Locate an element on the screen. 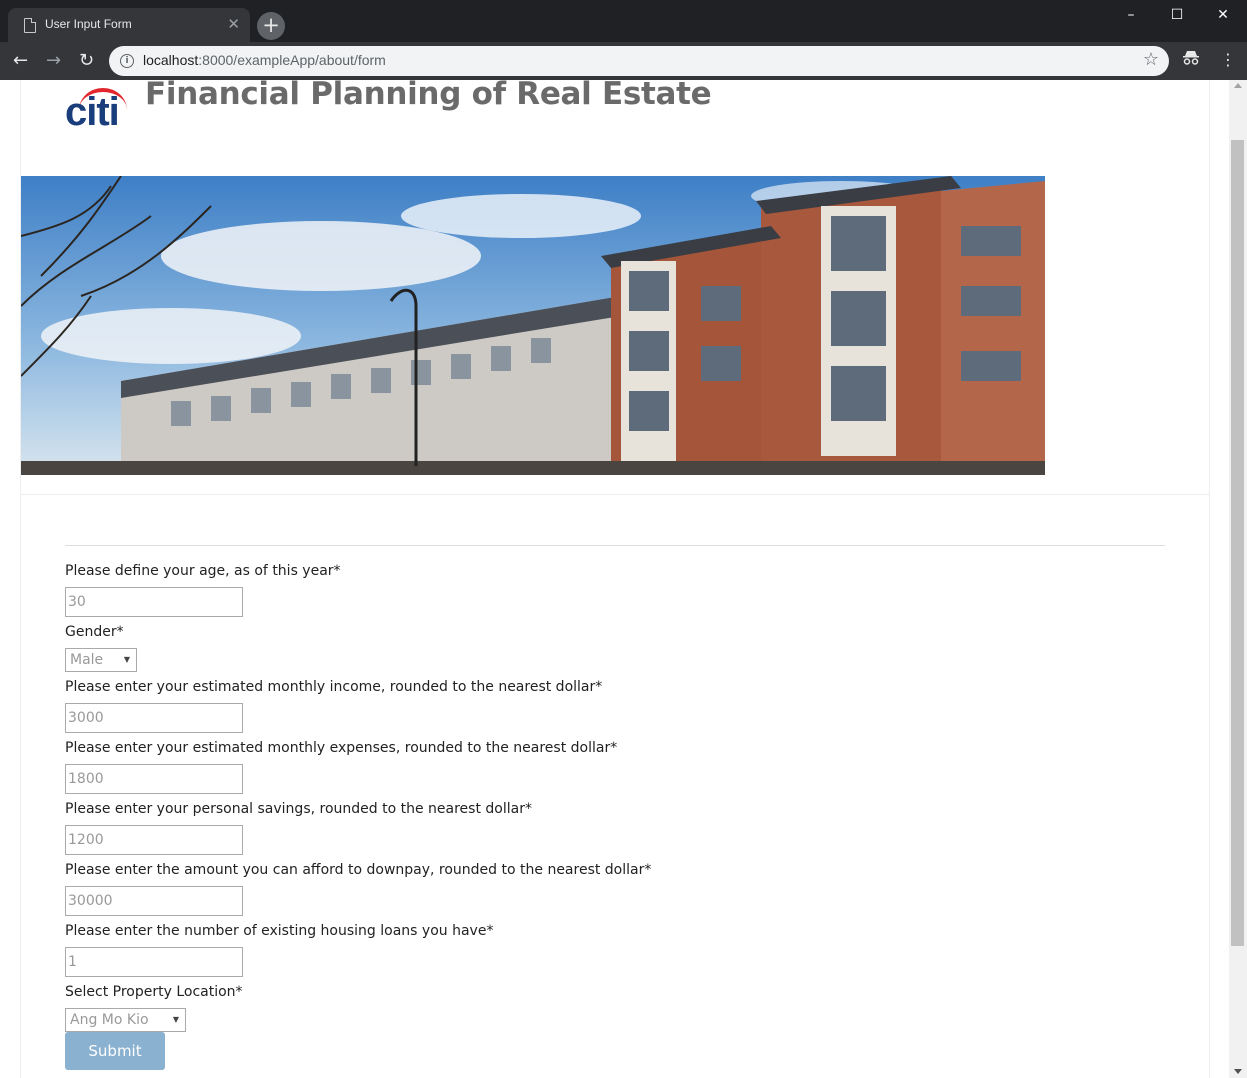 The height and width of the screenshot is (1078, 1247). menu-kebab-icon: ⋮ is located at coordinates (1228, 59).